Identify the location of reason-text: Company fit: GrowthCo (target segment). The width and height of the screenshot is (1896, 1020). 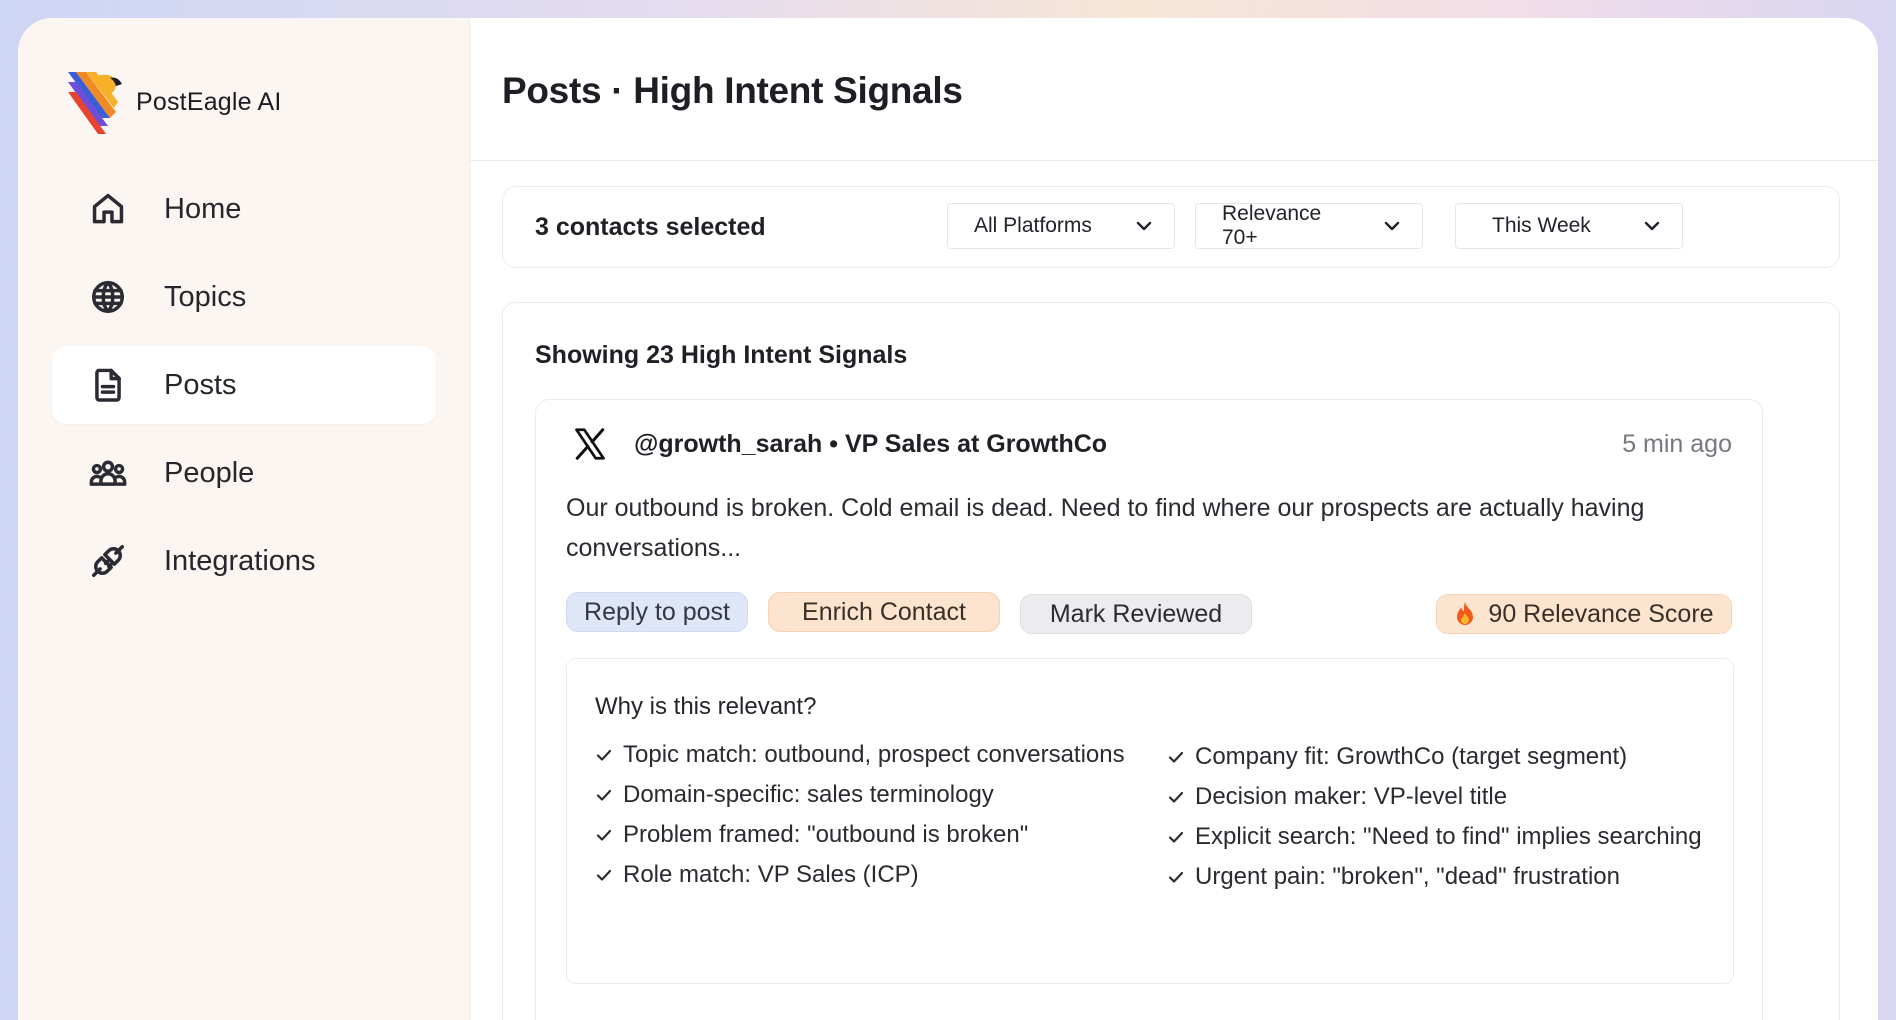
(1411, 756).